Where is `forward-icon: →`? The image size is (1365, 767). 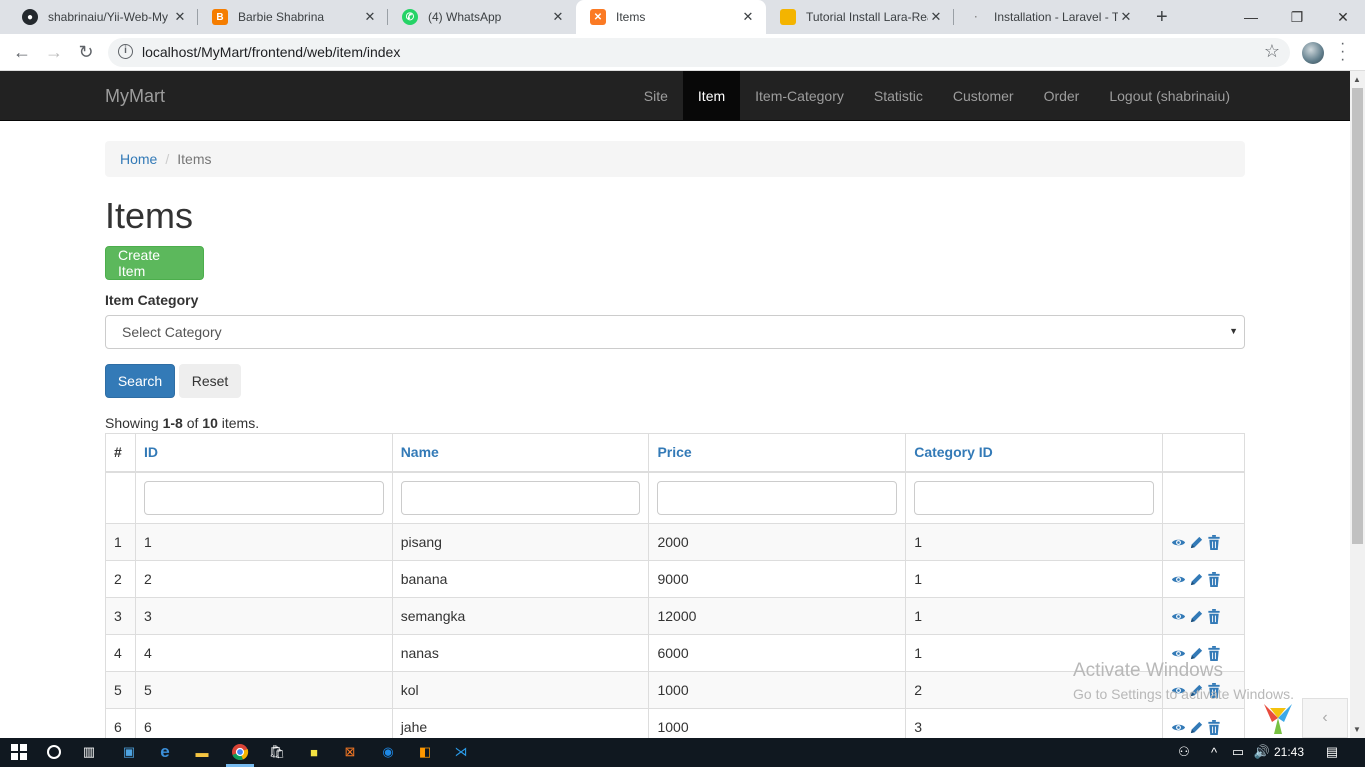
forward-icon: → is located at coordinates (54, 52).